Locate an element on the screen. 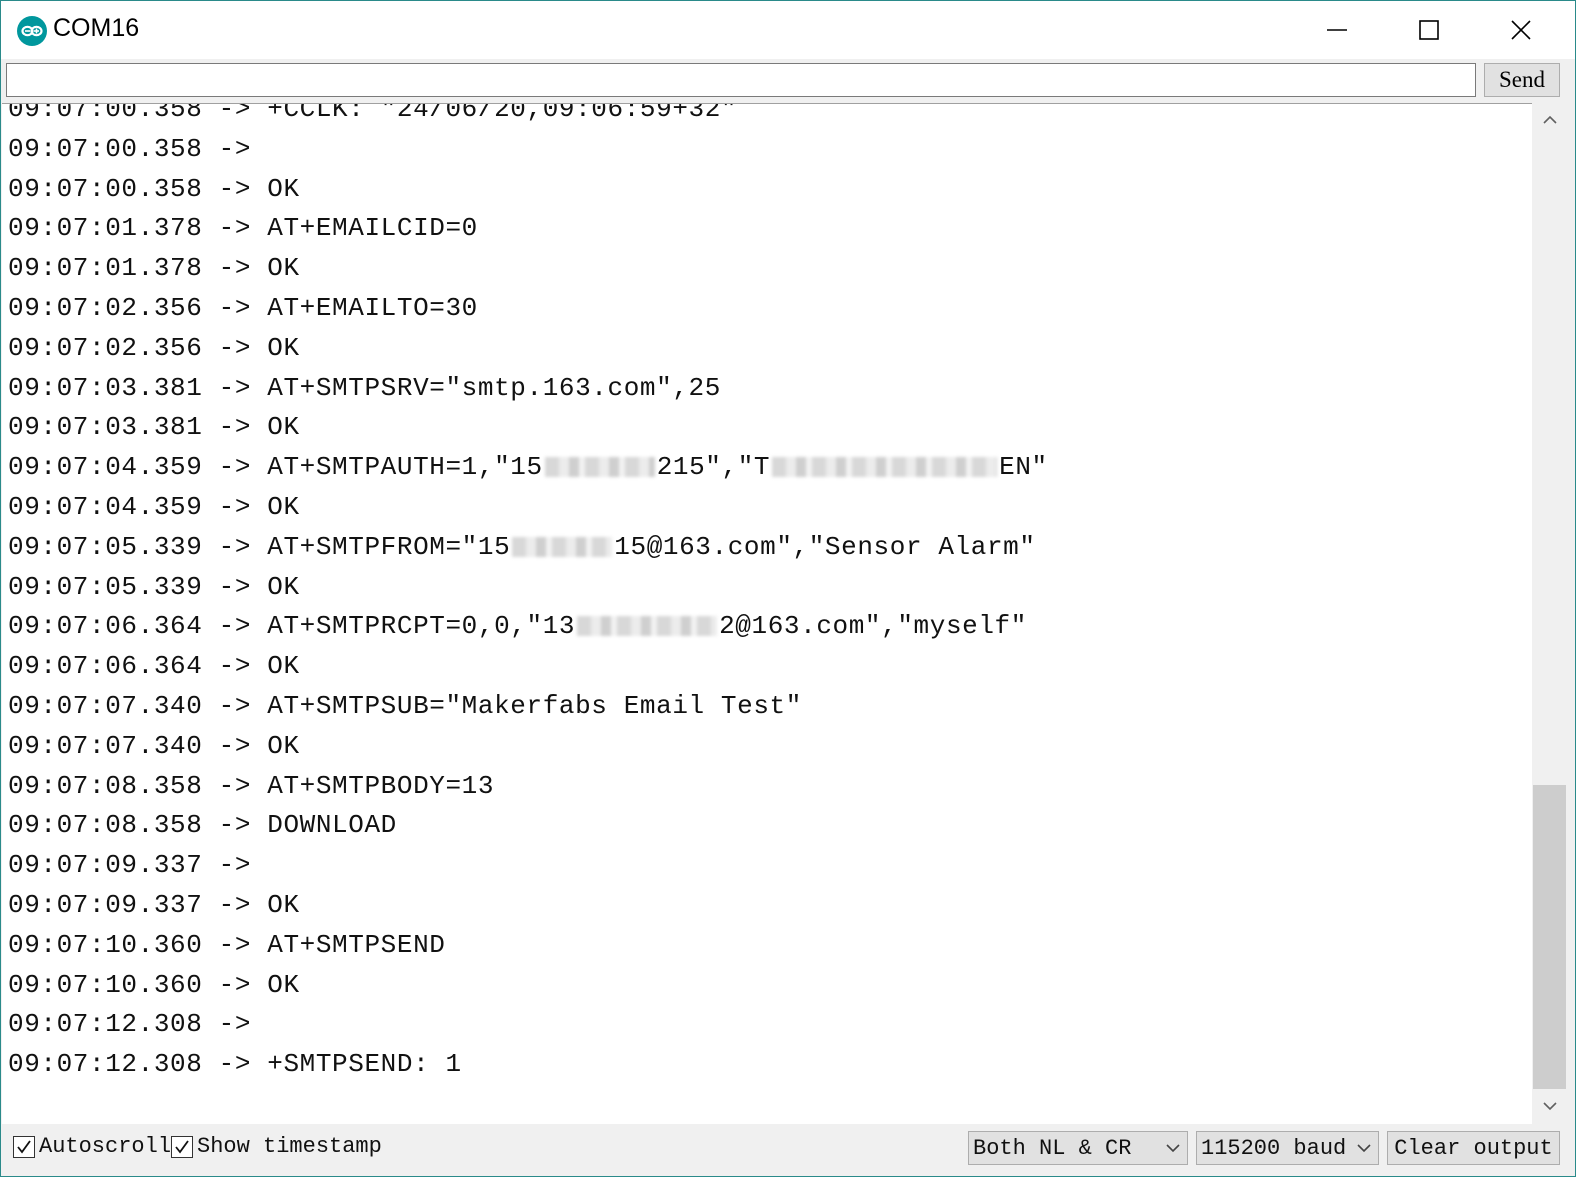  close-button is located at coordinates (1521, 30).